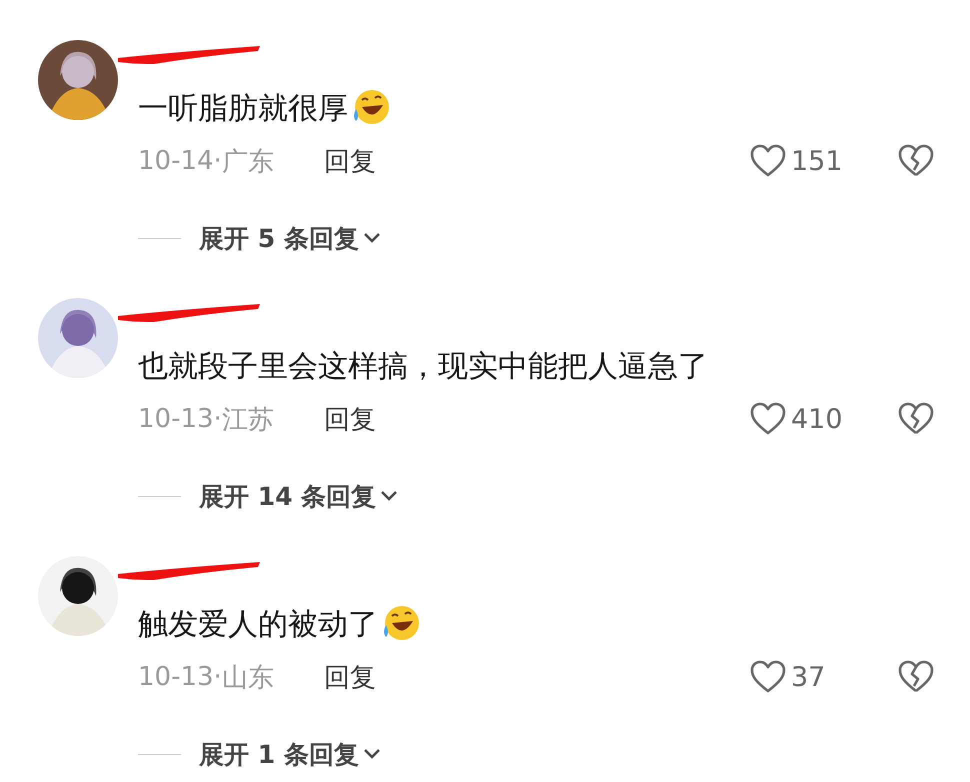  Describe the element at coordinates (180, 161) in the screenshot. I see `comment-date: 10-14·` at that location.